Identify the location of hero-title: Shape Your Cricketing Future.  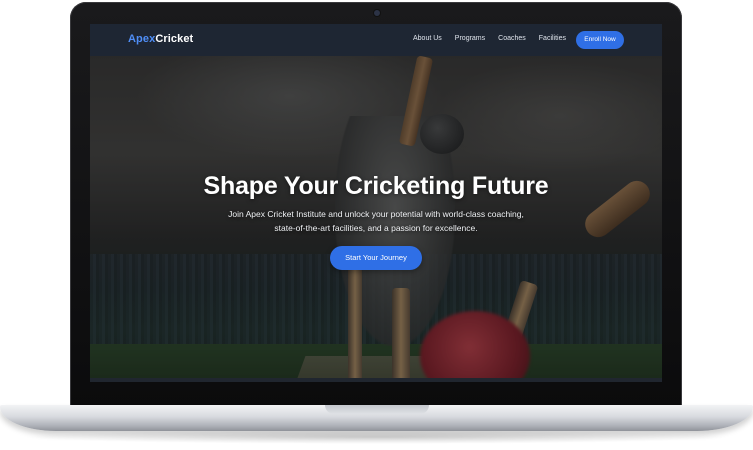
(376, 186).